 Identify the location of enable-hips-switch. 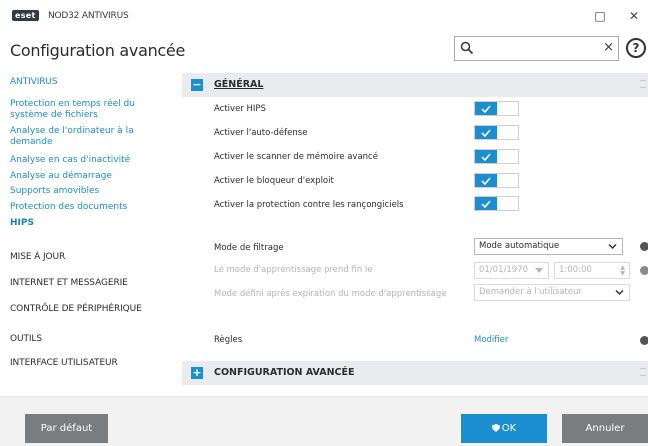
(496, 108).